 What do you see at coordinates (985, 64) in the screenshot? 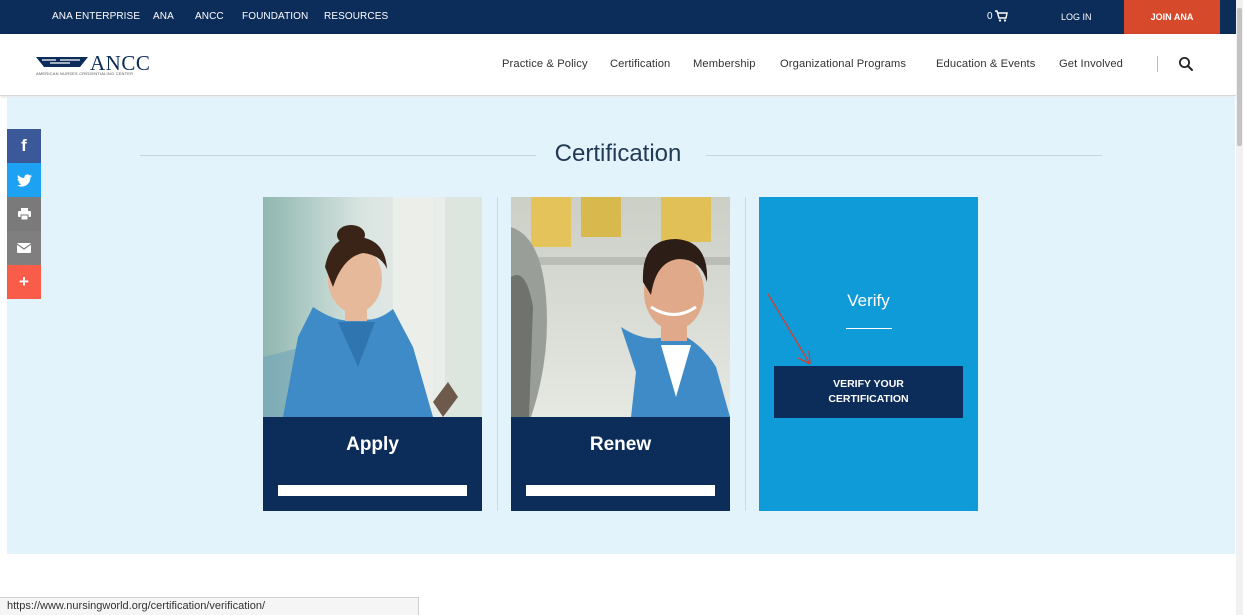
I see `nav-item-education-events: Education & Events` at bounding box center [985, 64].